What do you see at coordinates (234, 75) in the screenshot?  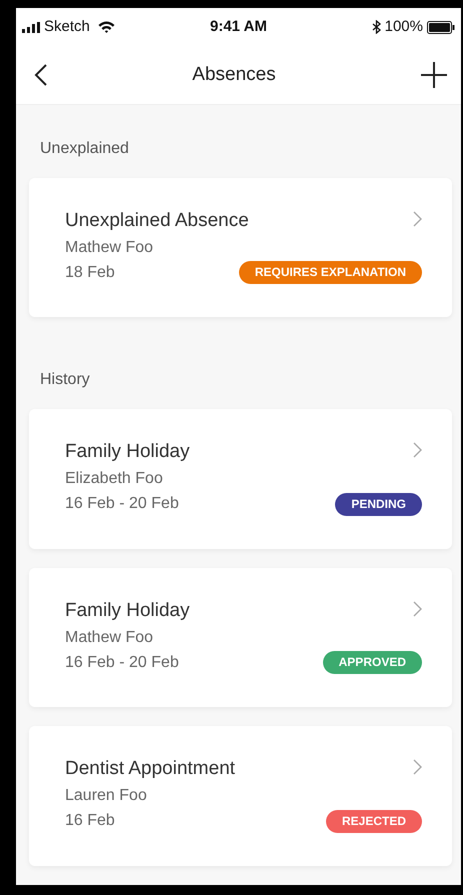 I see `page-title: Absences` at bounding box center [234, 75].